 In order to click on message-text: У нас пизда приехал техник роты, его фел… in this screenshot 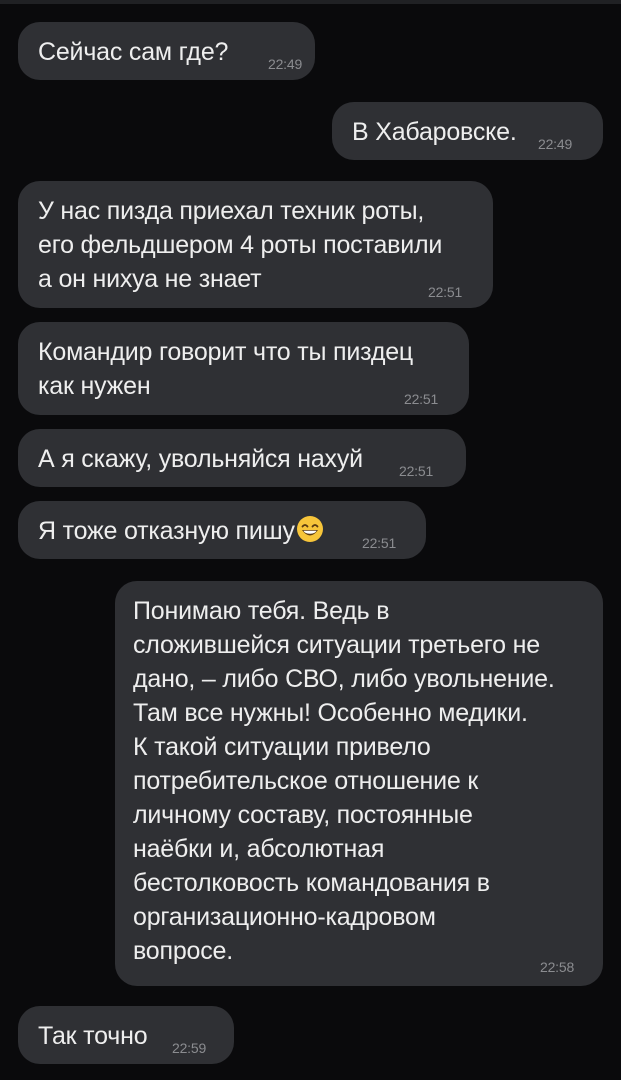, I will do `click(240, 245)`.